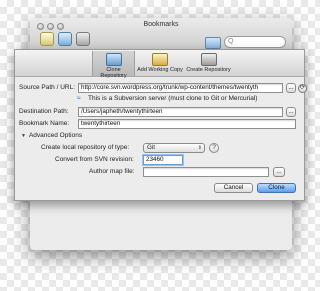 The image size is (320, 291). Describe the element at coordinates (79, 98) in the screenshot. I see `subversion-icon: ≈` at that location.